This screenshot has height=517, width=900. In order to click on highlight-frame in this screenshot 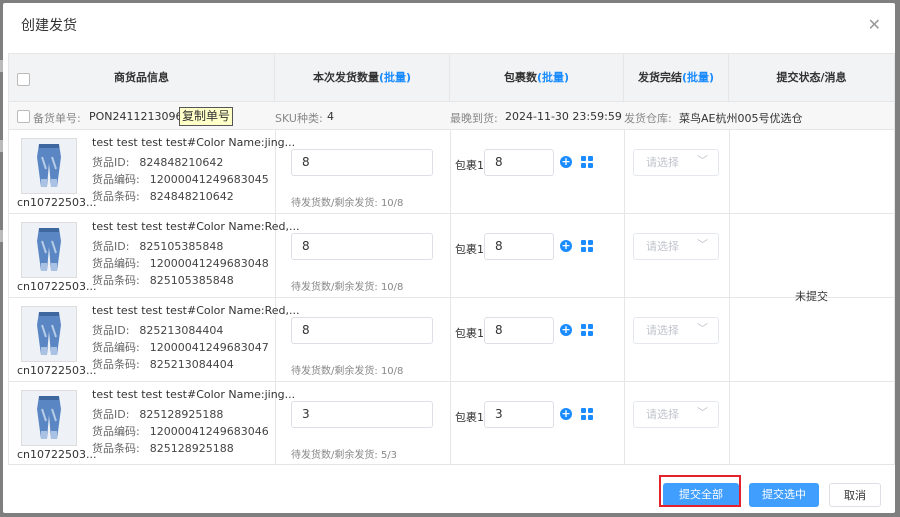, I will do `click(700, 491)`.